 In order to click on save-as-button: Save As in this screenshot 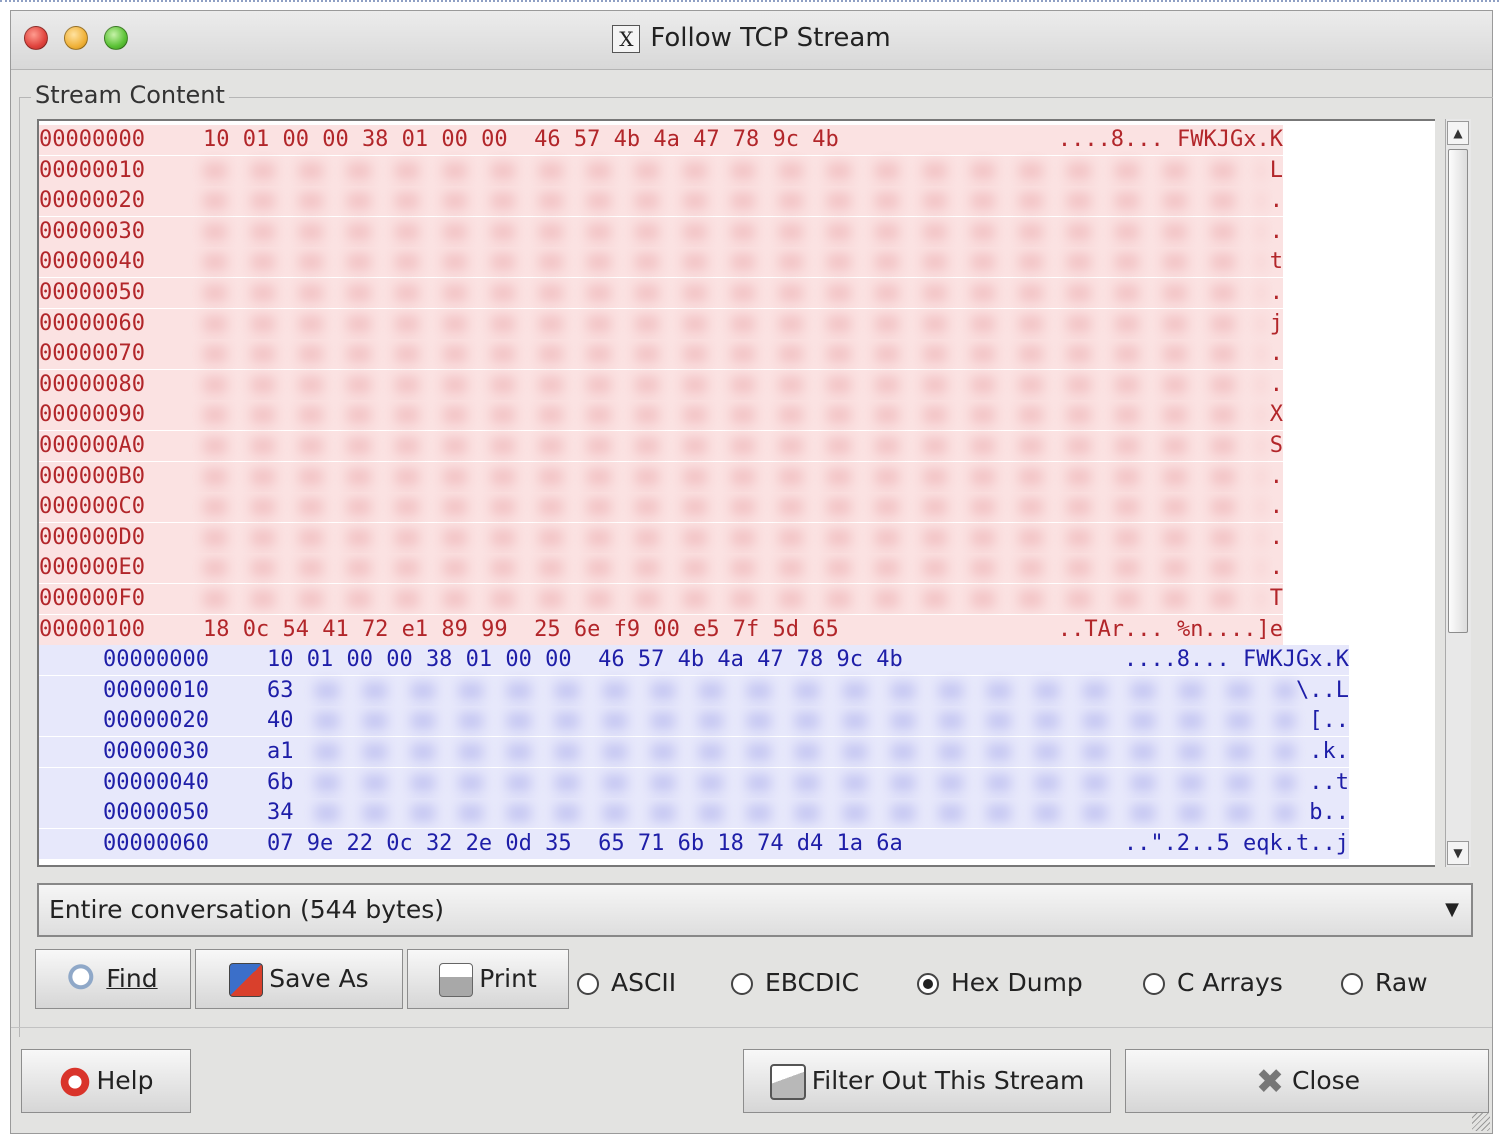, I will do `click(299, 979)`.